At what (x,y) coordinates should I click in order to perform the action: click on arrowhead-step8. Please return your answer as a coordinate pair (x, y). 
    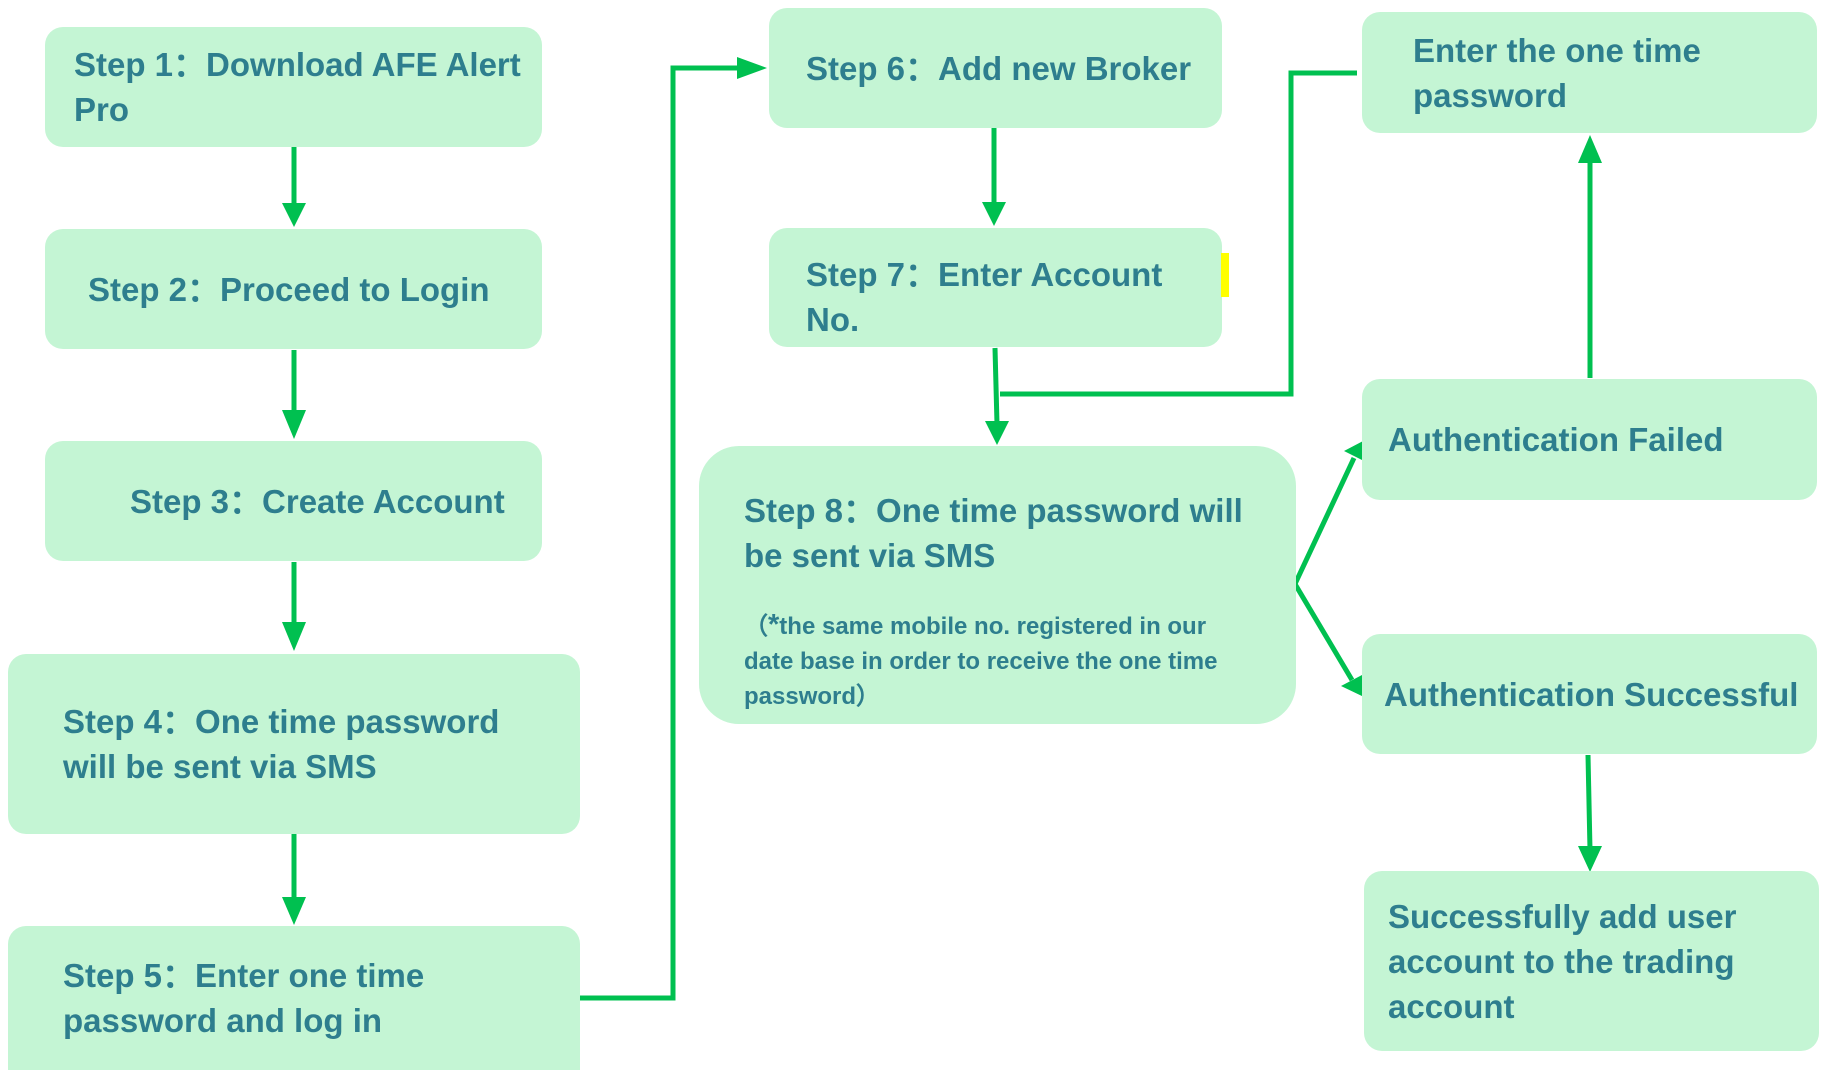
    Looking at the image, I should click on (997, 433).